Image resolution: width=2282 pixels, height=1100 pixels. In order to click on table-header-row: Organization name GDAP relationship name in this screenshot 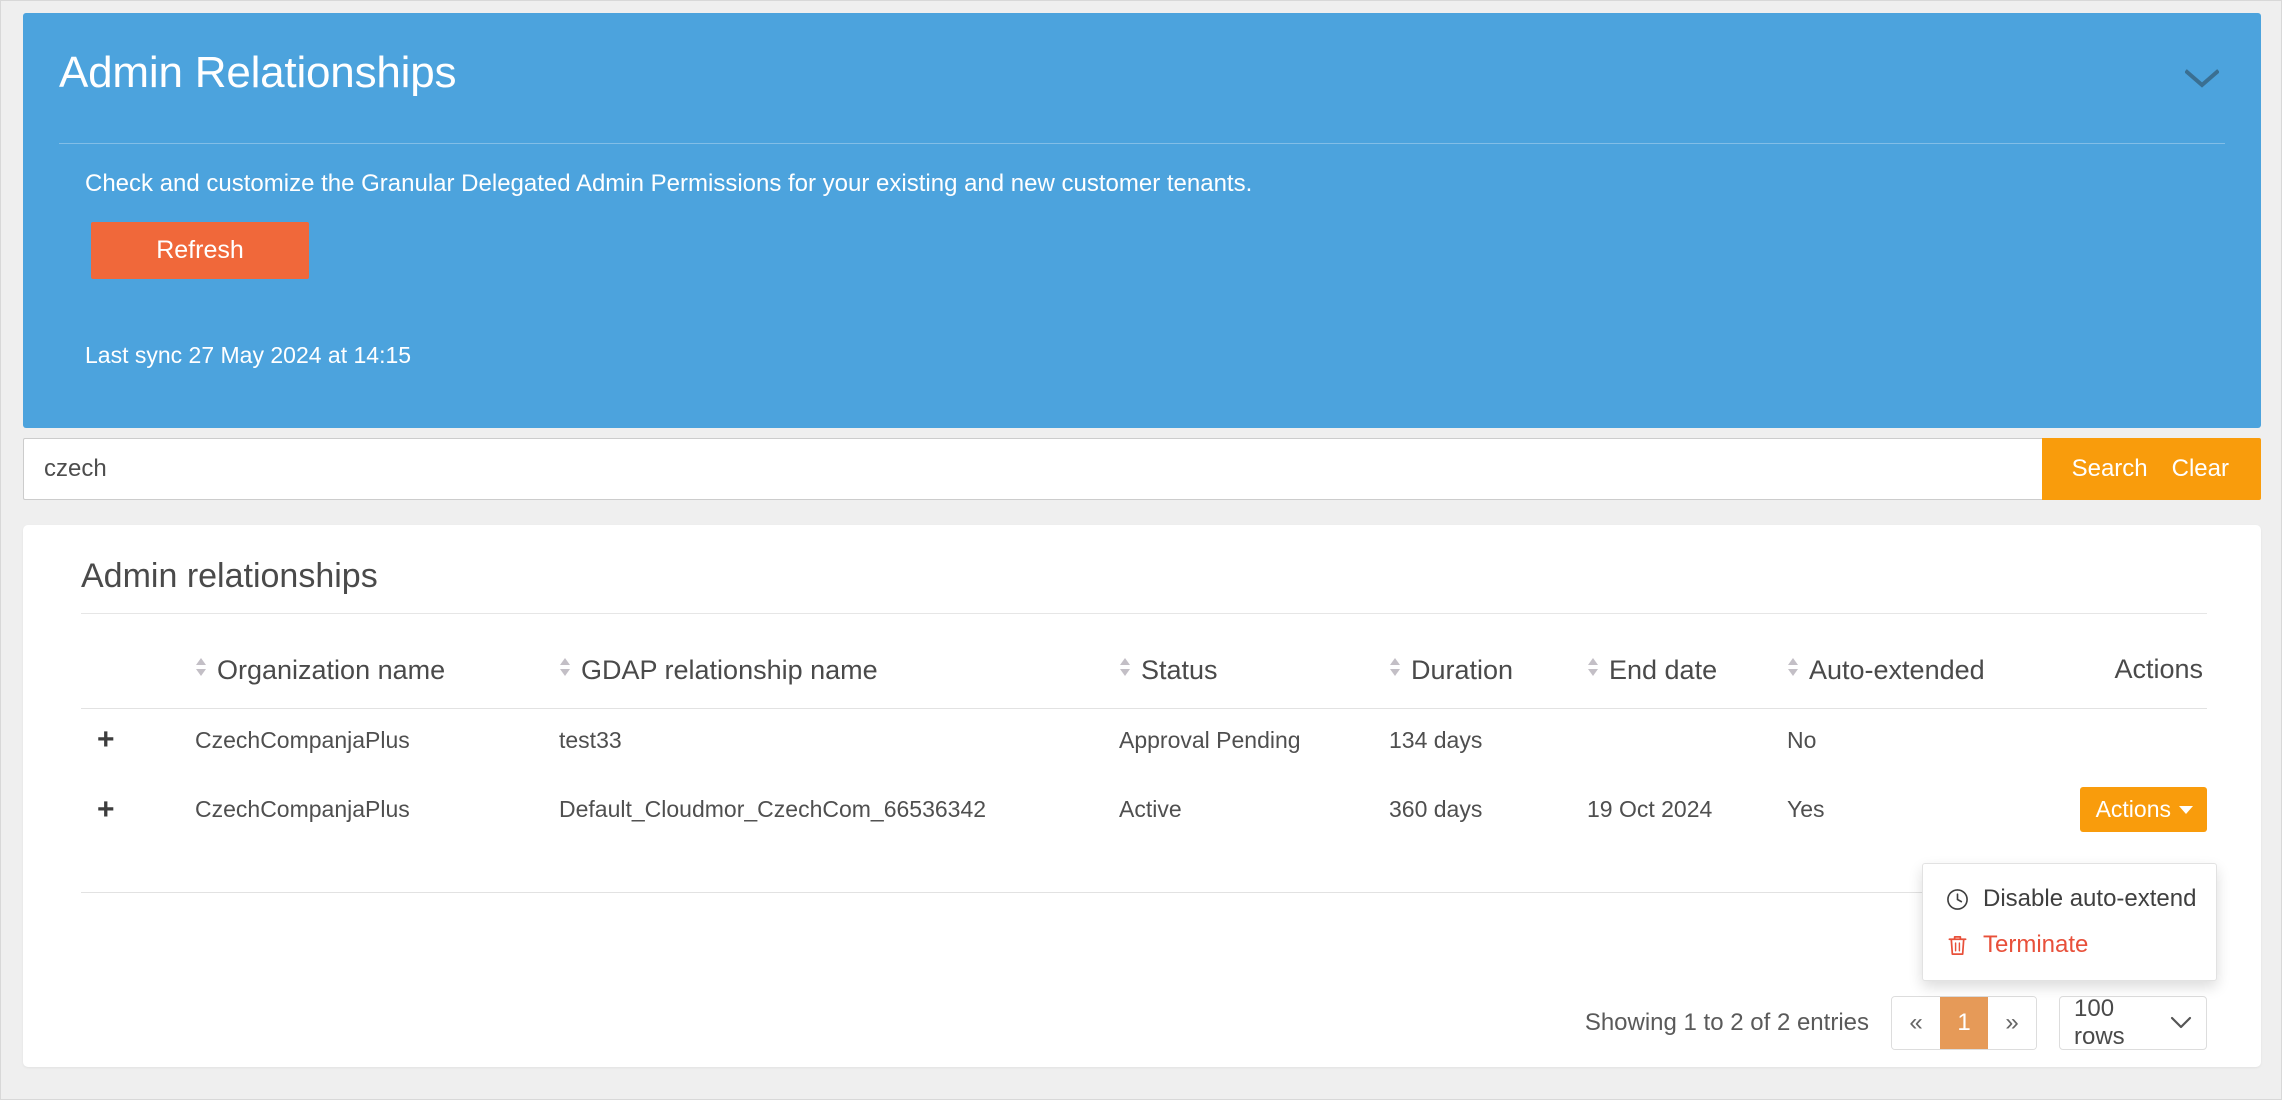, I will do `click(1144, 677)`.